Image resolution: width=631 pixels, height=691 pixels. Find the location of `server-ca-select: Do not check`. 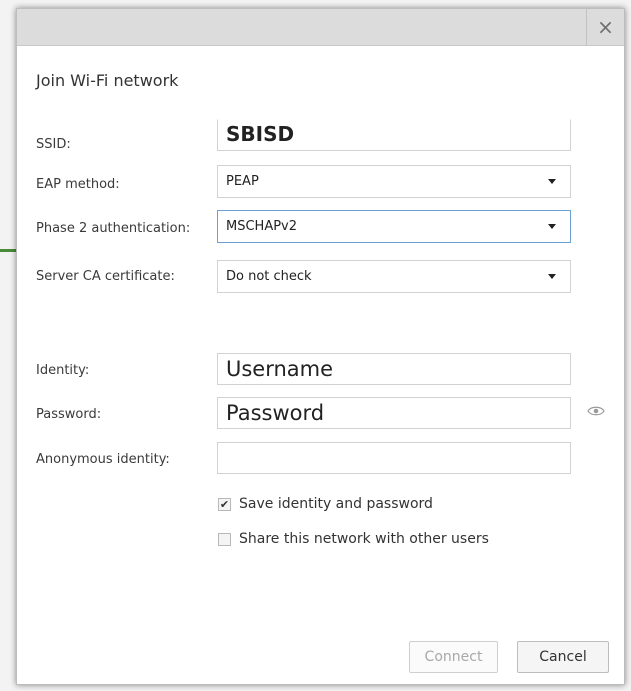

server-ca-select: Do not check is located at coordinates (394, 276).